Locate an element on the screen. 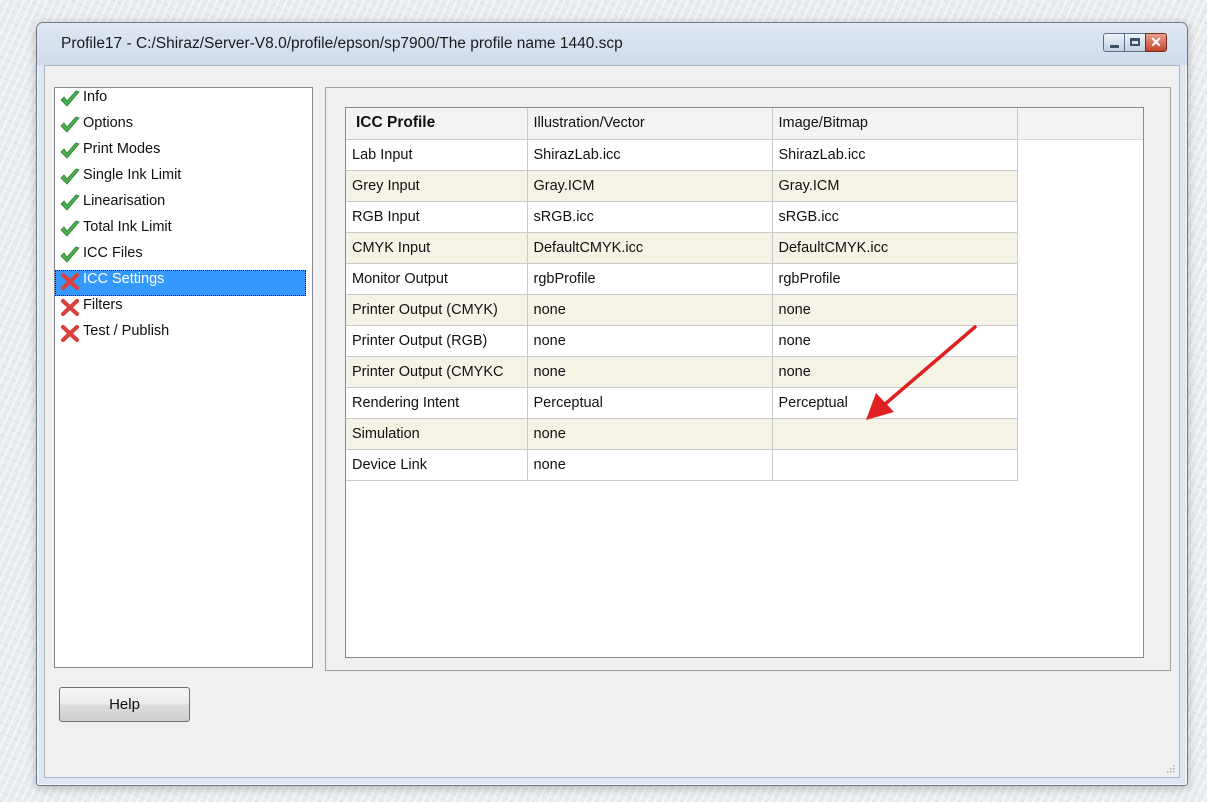  nav-item-label: Filters is located at coordinates (103, 305).